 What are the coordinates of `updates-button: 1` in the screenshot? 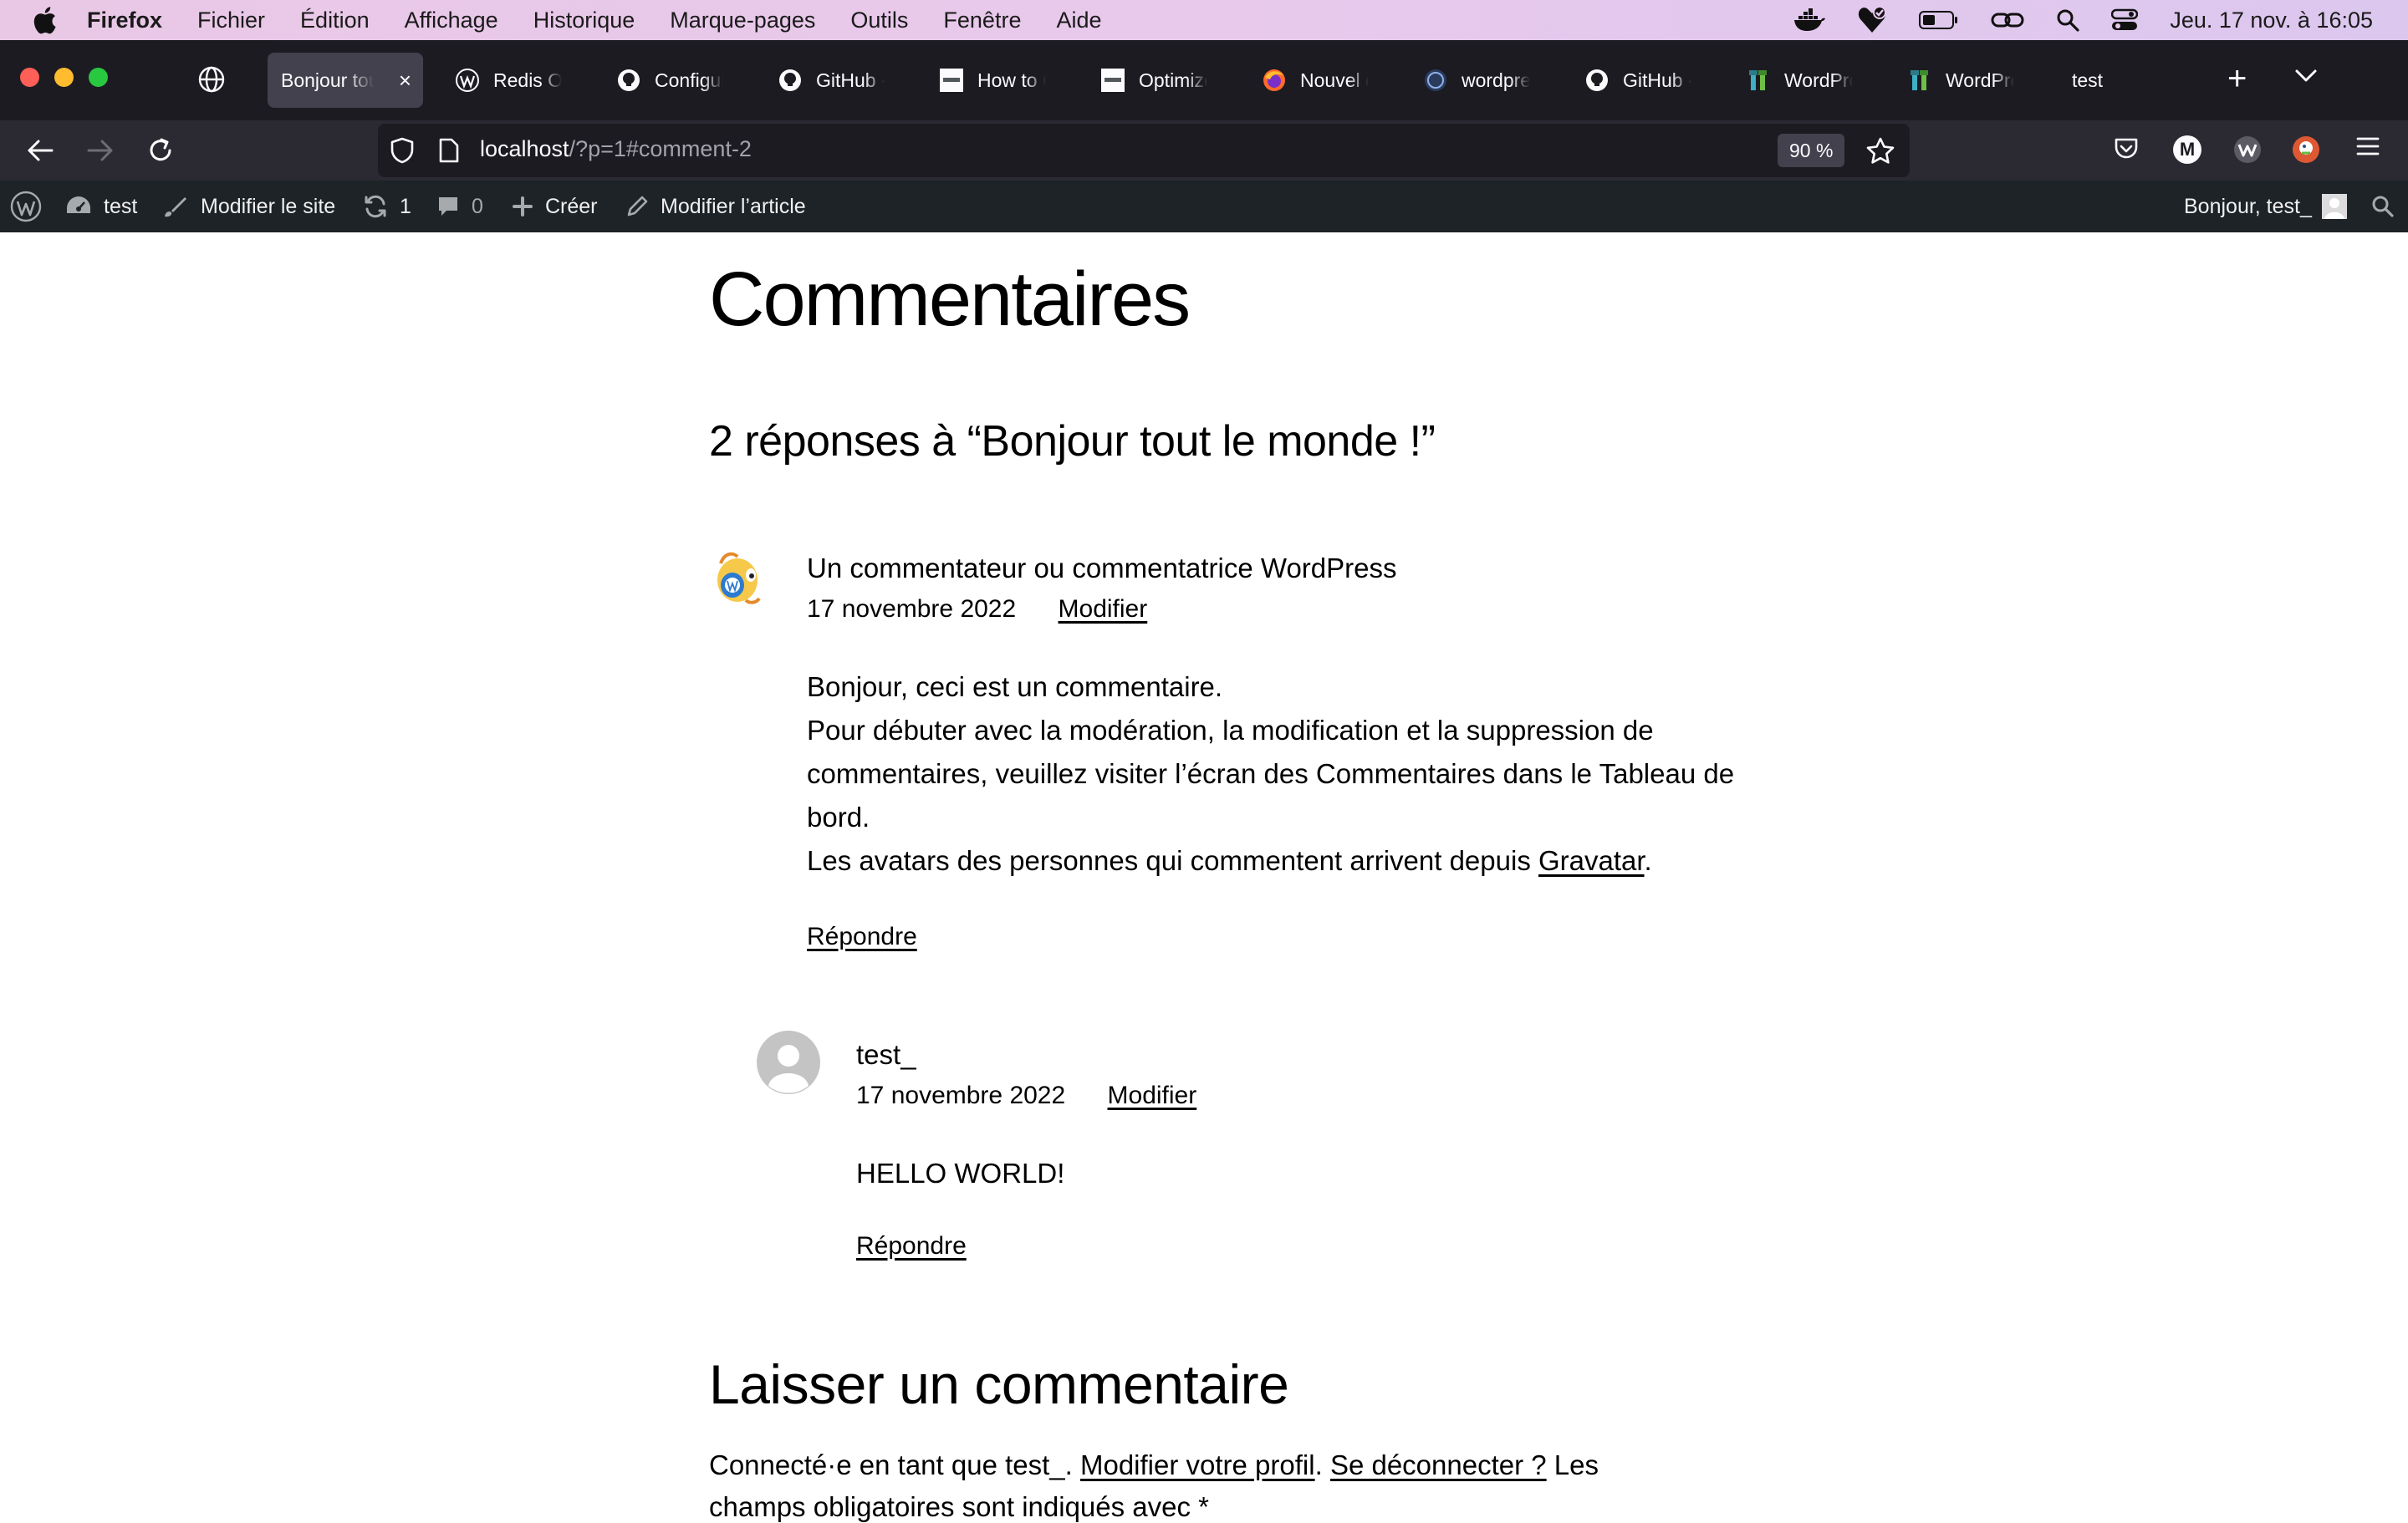 It's located at (387, 206).